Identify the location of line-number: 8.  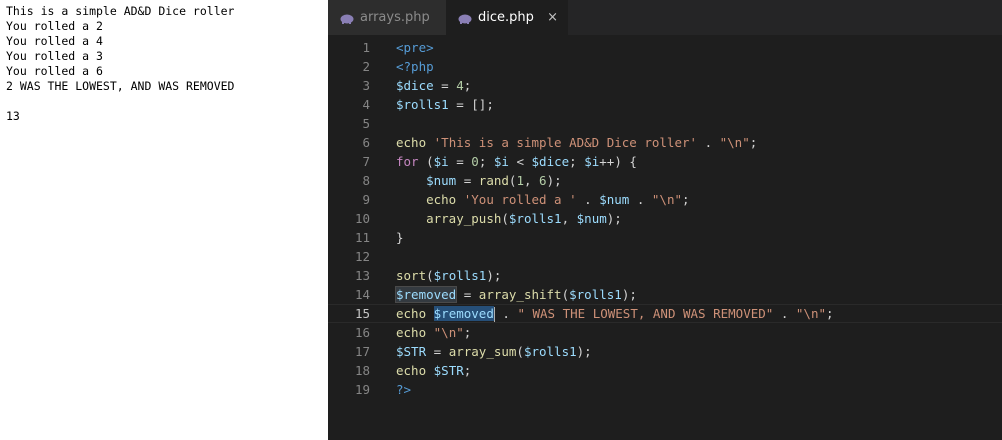
(366, 180).